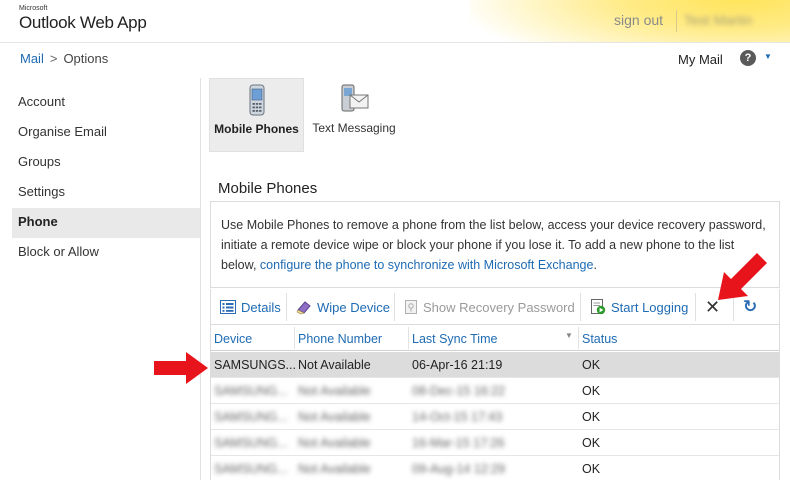  I want to click on show-recovery-password-button: Show Recovery Password, so click(489, 307).